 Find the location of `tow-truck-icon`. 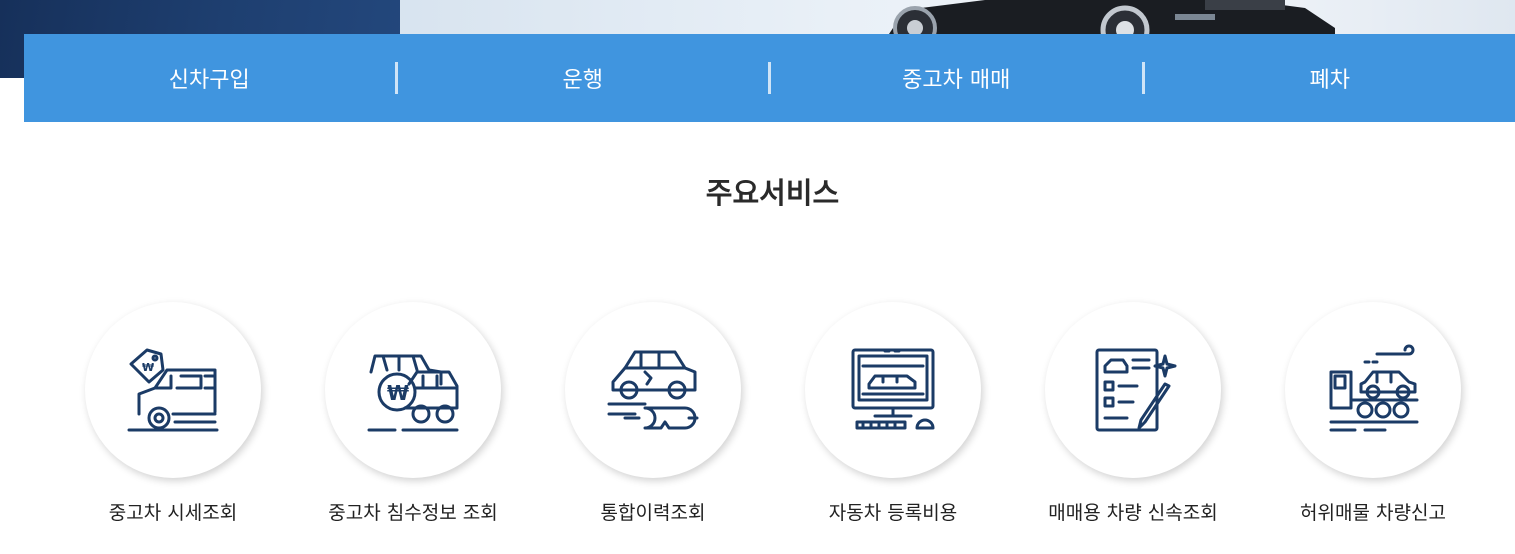

tow-truck-icon is located at coordinates (1374, 388).